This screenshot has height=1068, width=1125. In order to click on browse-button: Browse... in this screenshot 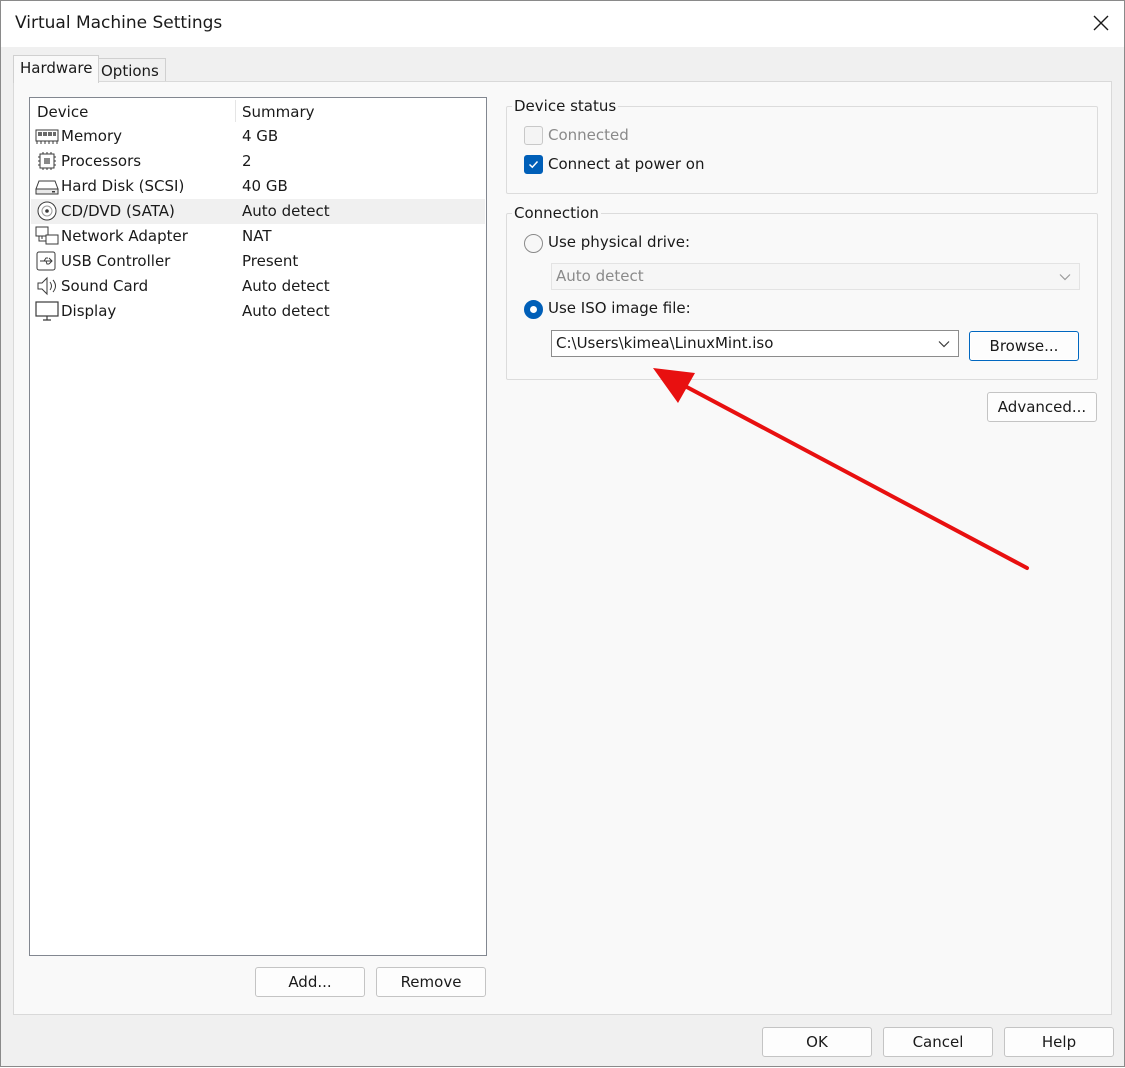, I will do `click(1024, 346)`.